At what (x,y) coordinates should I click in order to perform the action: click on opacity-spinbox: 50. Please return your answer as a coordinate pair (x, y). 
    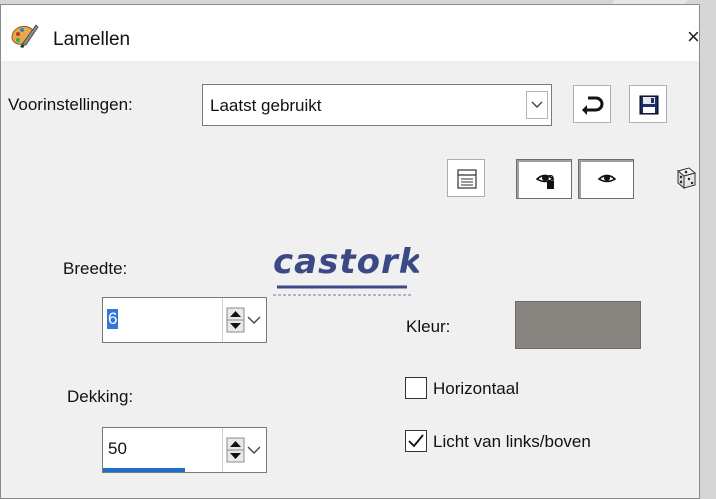
    Looking at the image, I should click on (184, 450).